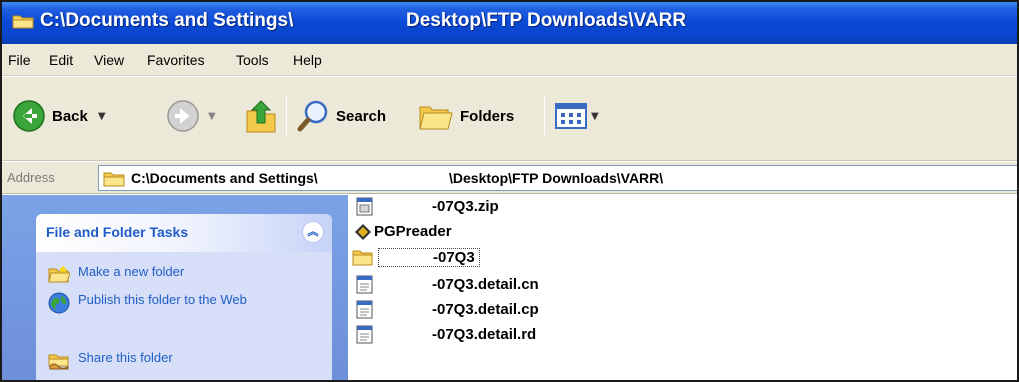 Image resolution: width=1019 pixels, height=382 pixels. Describe the element at coordinates (364, 206) in the screenshot. I see `zip-file-icon` at that location.